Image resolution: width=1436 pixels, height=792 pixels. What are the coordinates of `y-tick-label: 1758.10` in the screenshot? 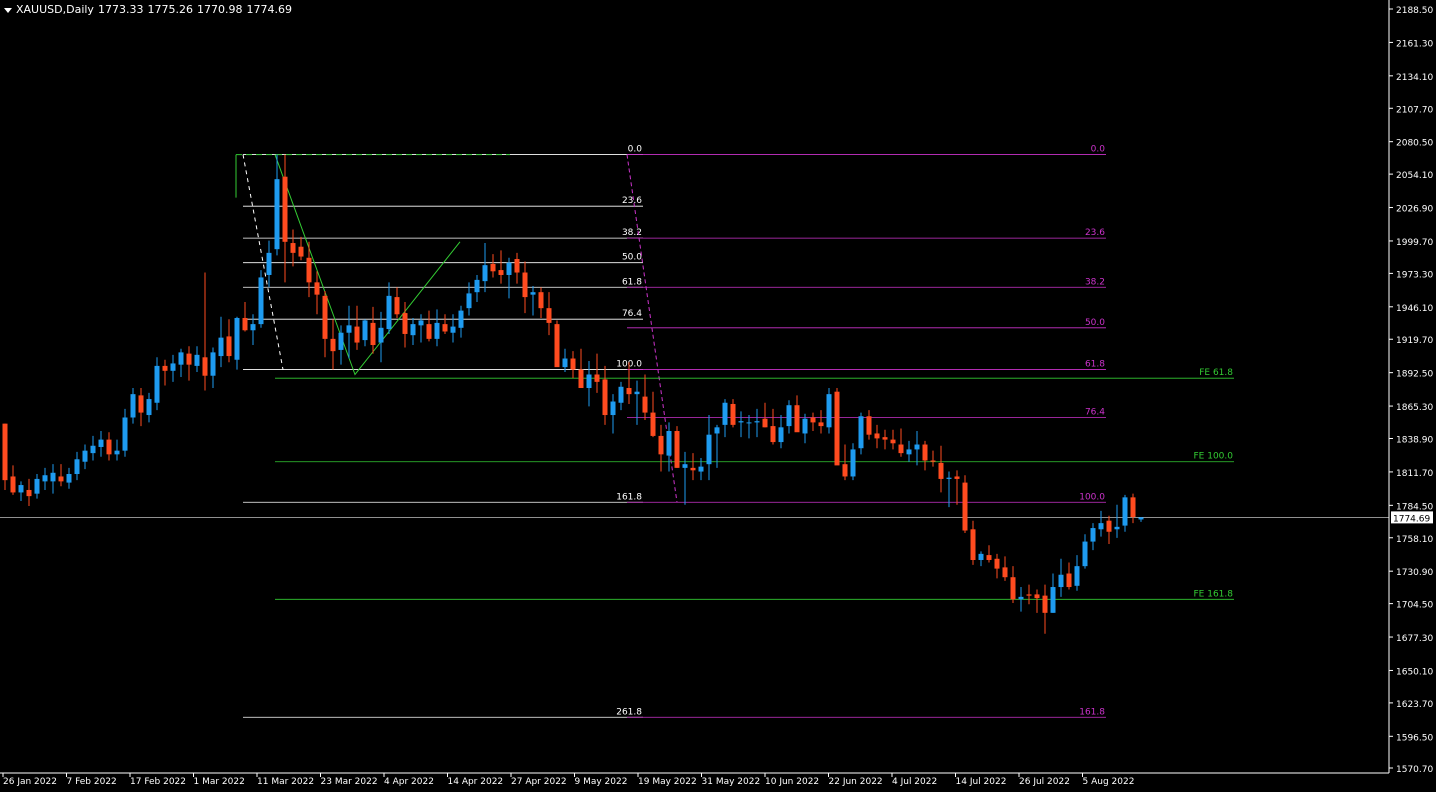 It's located at (1414, 540).